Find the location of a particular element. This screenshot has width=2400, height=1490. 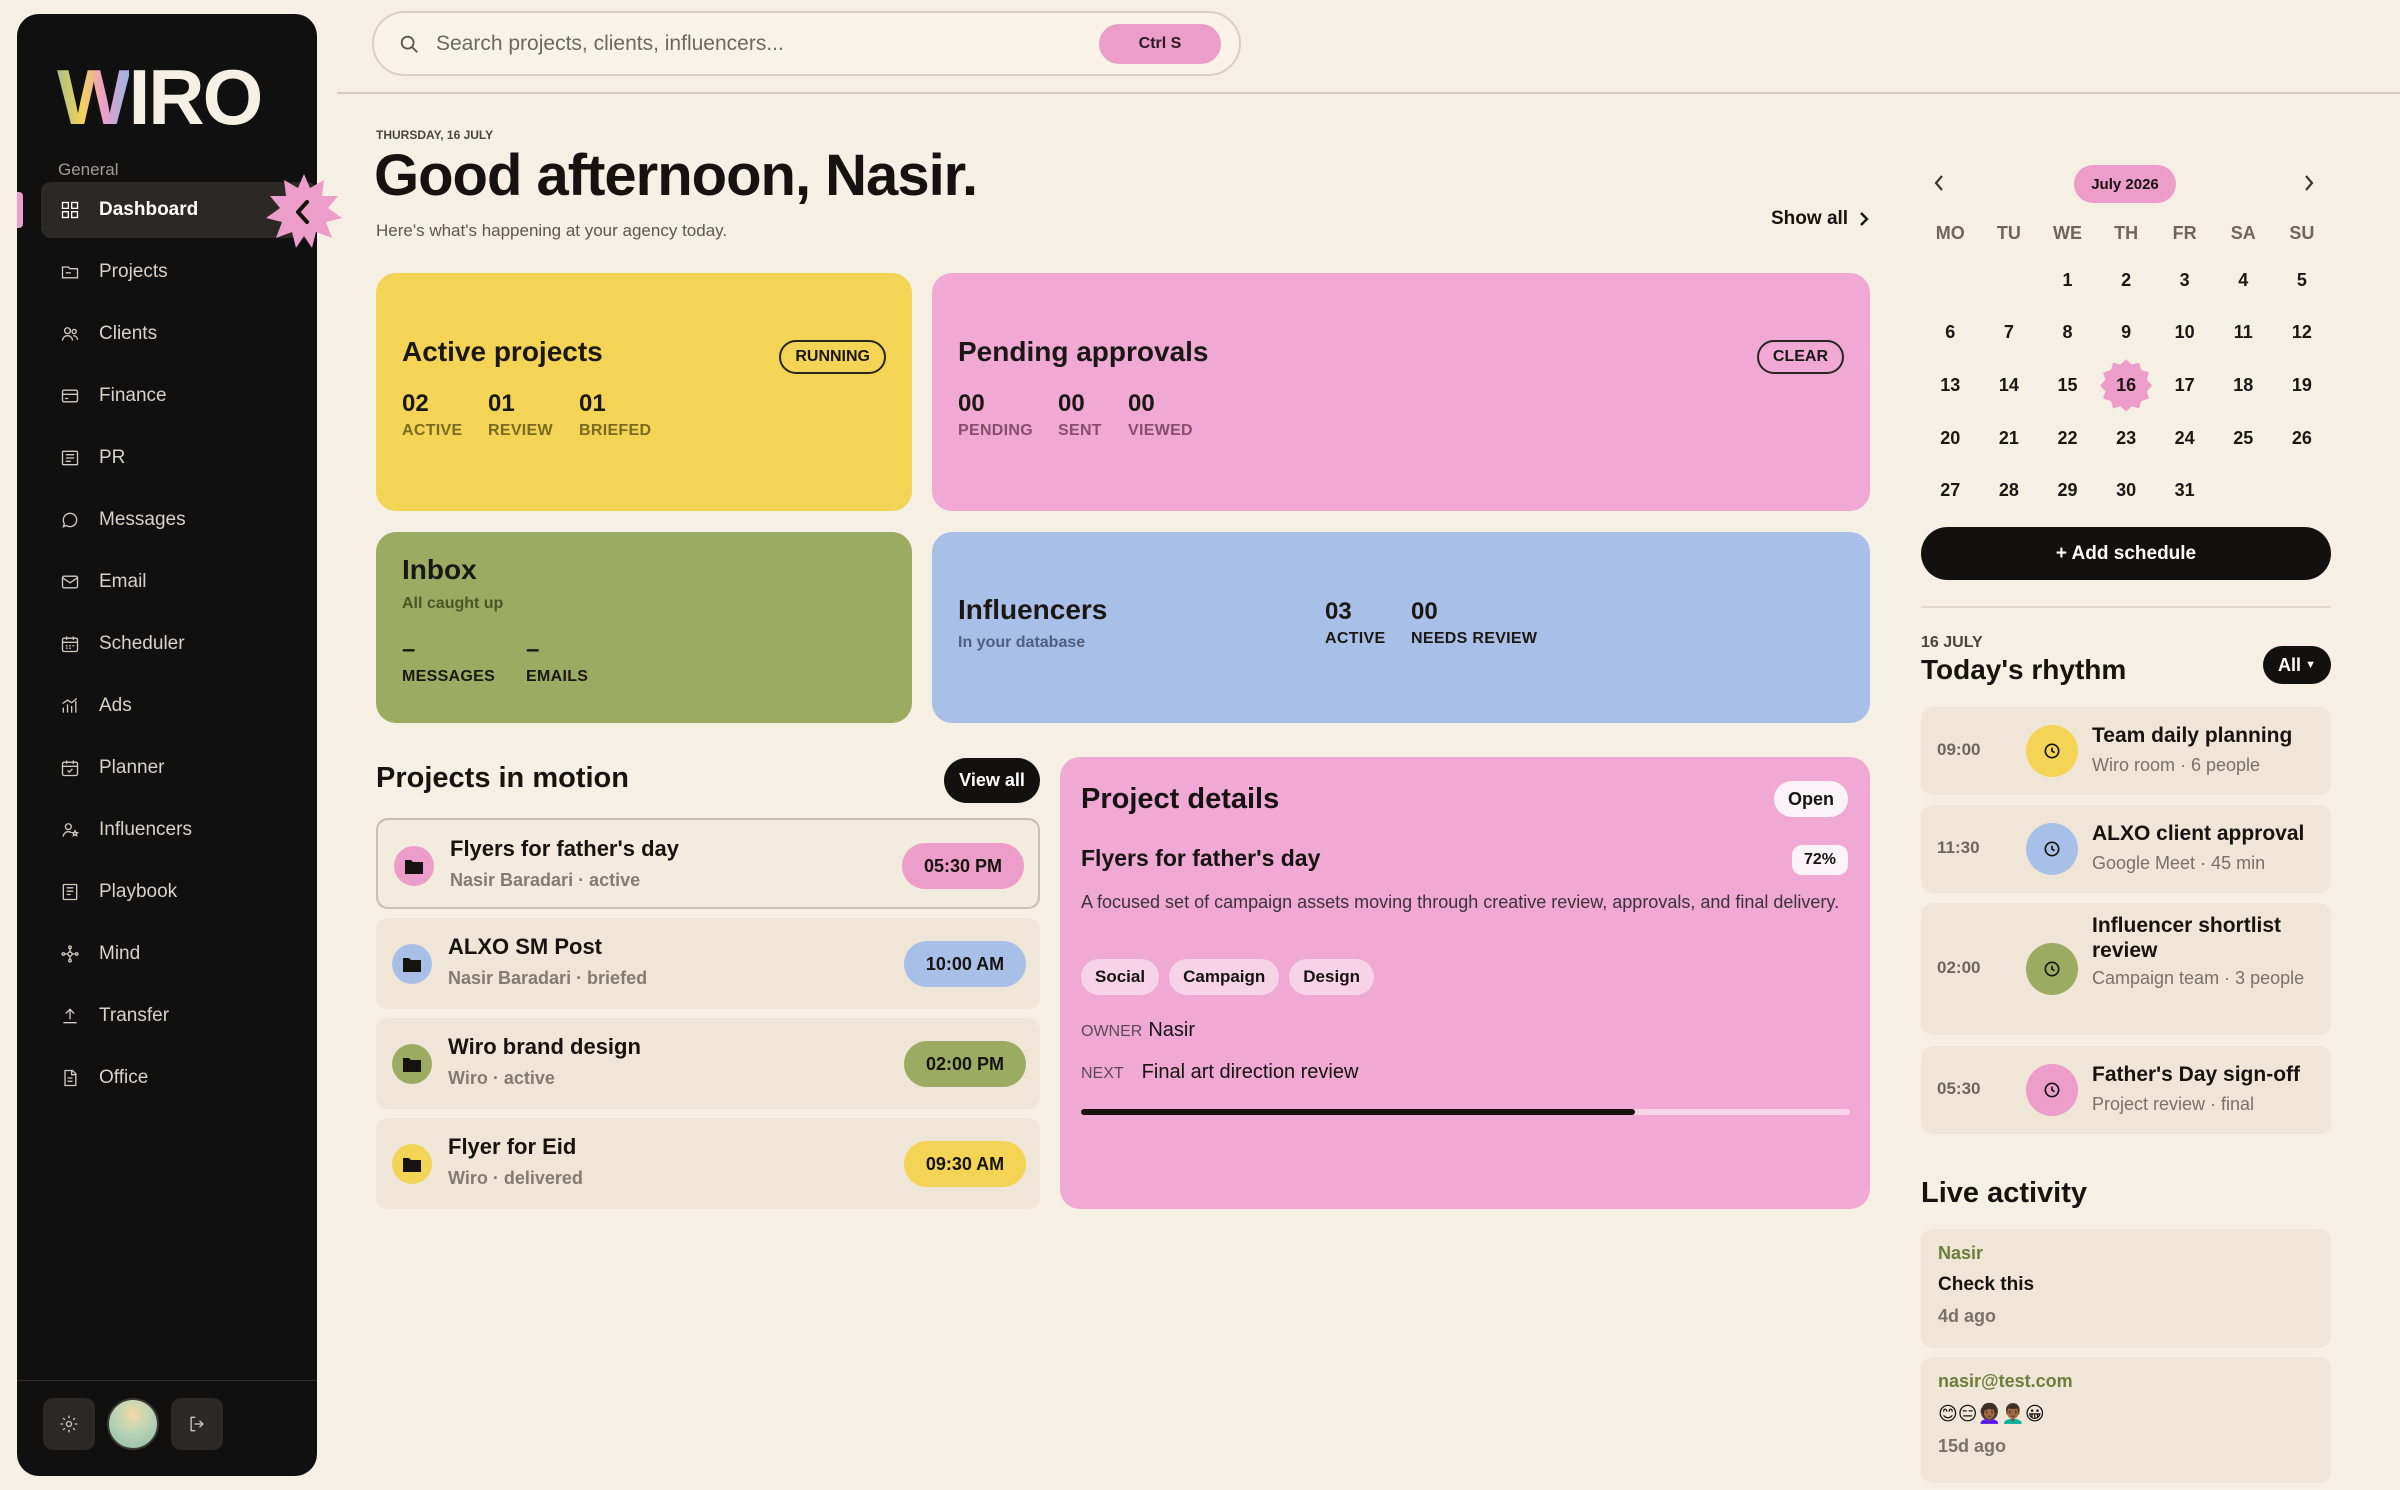

card-subtitle: In your database is located at coordinates (1022, 642).